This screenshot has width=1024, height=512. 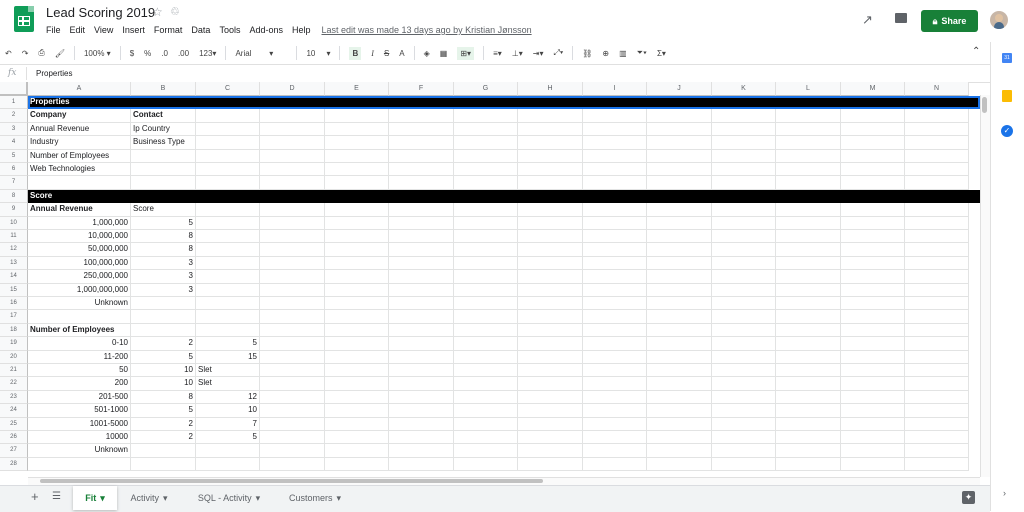 I want to click on text-rotate-icon: ⤢▾, so click(x=558, y=53).